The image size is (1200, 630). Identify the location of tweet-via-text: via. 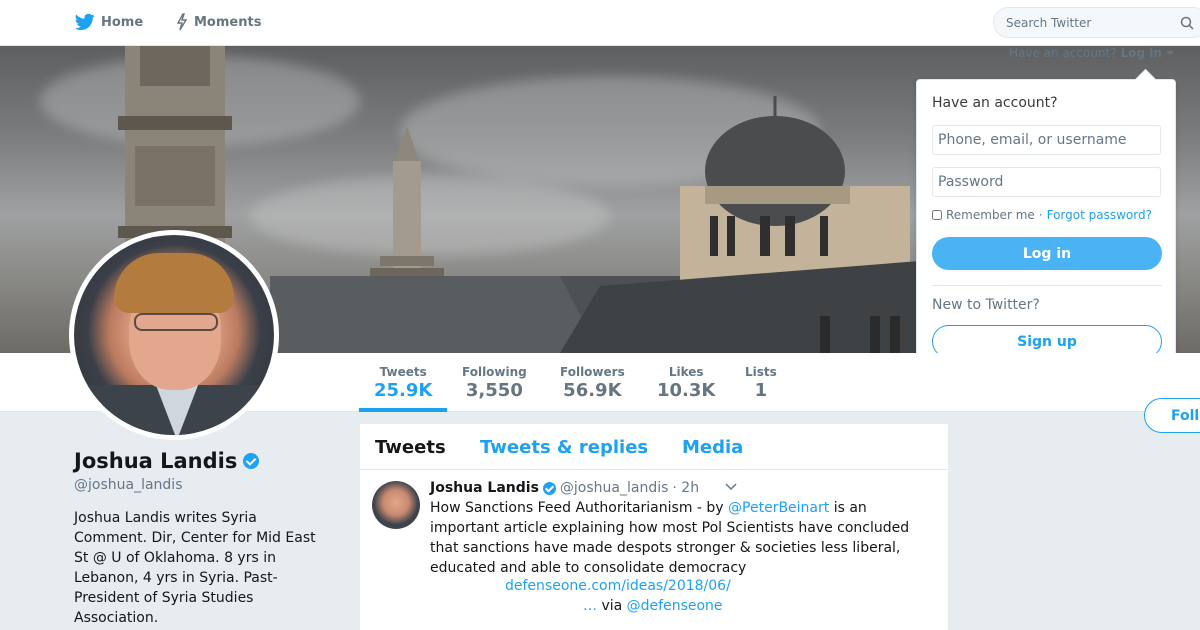
(612, 606).